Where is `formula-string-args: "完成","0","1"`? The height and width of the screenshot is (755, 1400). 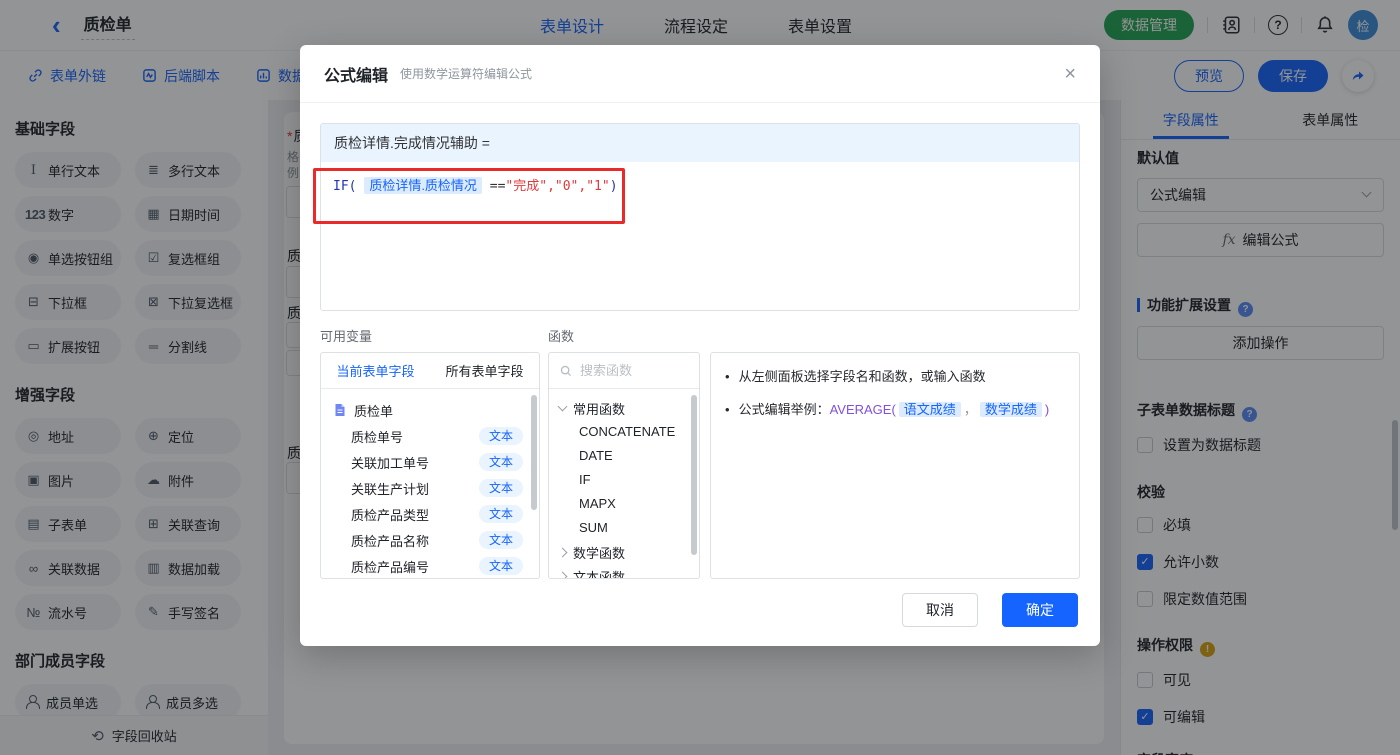
formula-string-args: "完成","0","1" is located at coordinates (557, 186).